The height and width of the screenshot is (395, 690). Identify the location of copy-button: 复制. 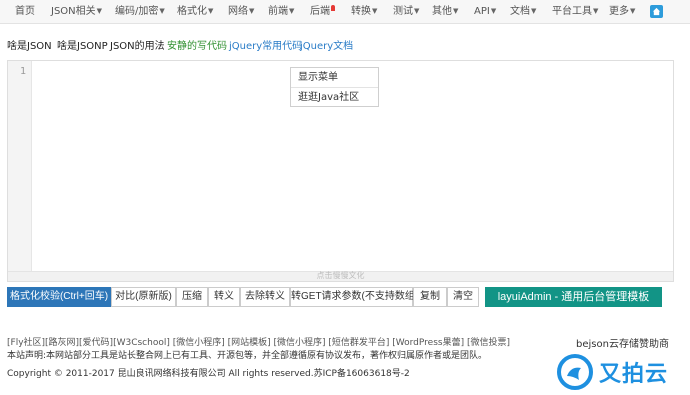
(430, 297).